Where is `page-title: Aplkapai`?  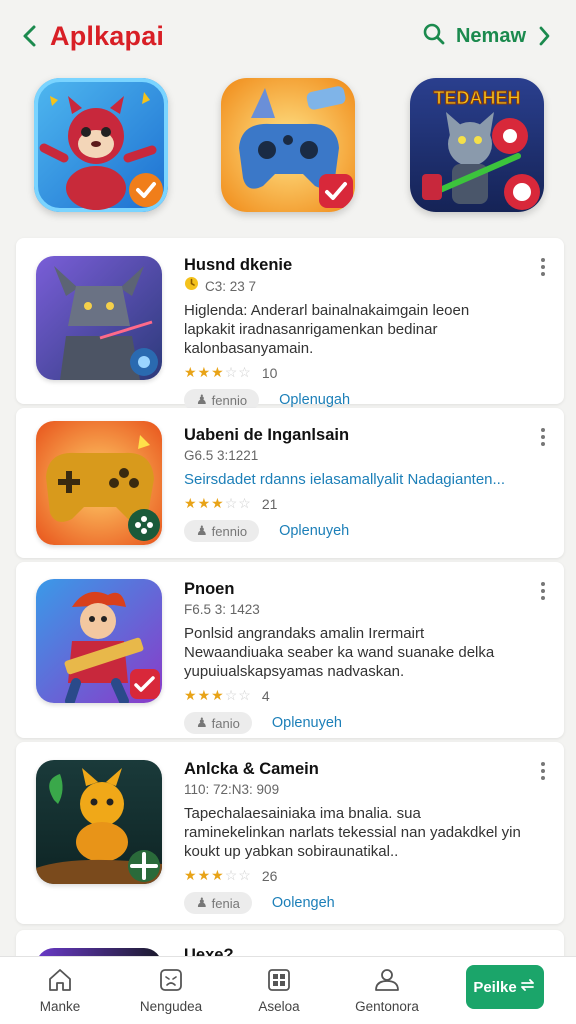 page-title: Aplkapai is located at coordinates (107, 35).